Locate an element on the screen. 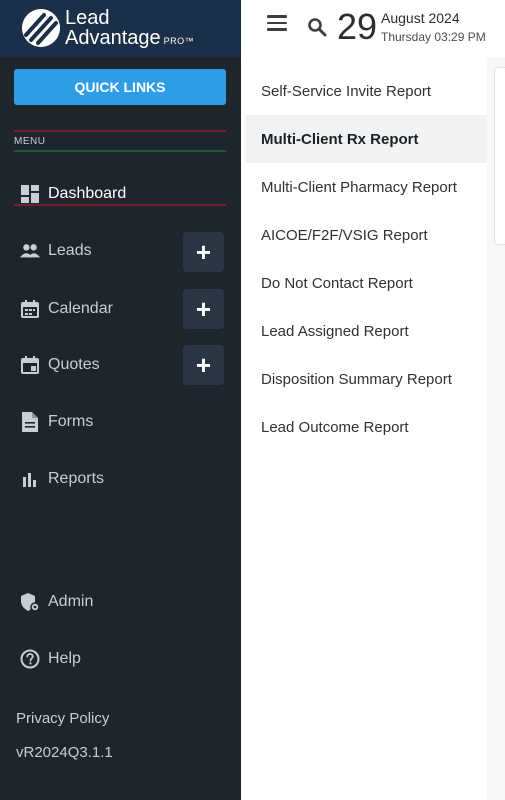  sidebar-item-dashboard: Dashboard is located at coordinates (73, 194).